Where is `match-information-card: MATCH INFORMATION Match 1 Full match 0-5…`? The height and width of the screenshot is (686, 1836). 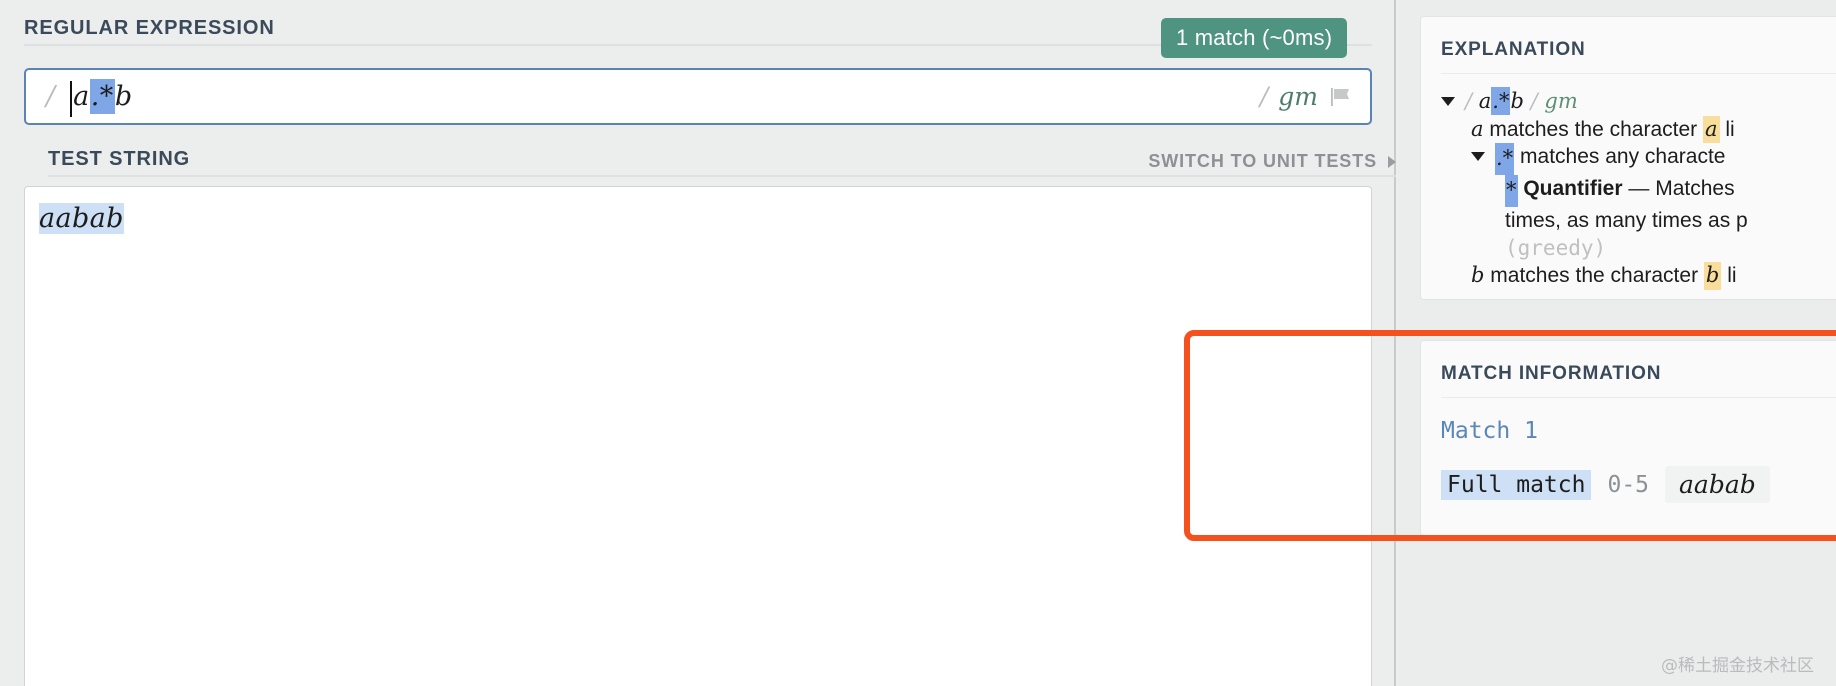 match-information-card: MATCH INFORMATION Match 1 Full match 0-5… is located at coordinates (1628, 438).